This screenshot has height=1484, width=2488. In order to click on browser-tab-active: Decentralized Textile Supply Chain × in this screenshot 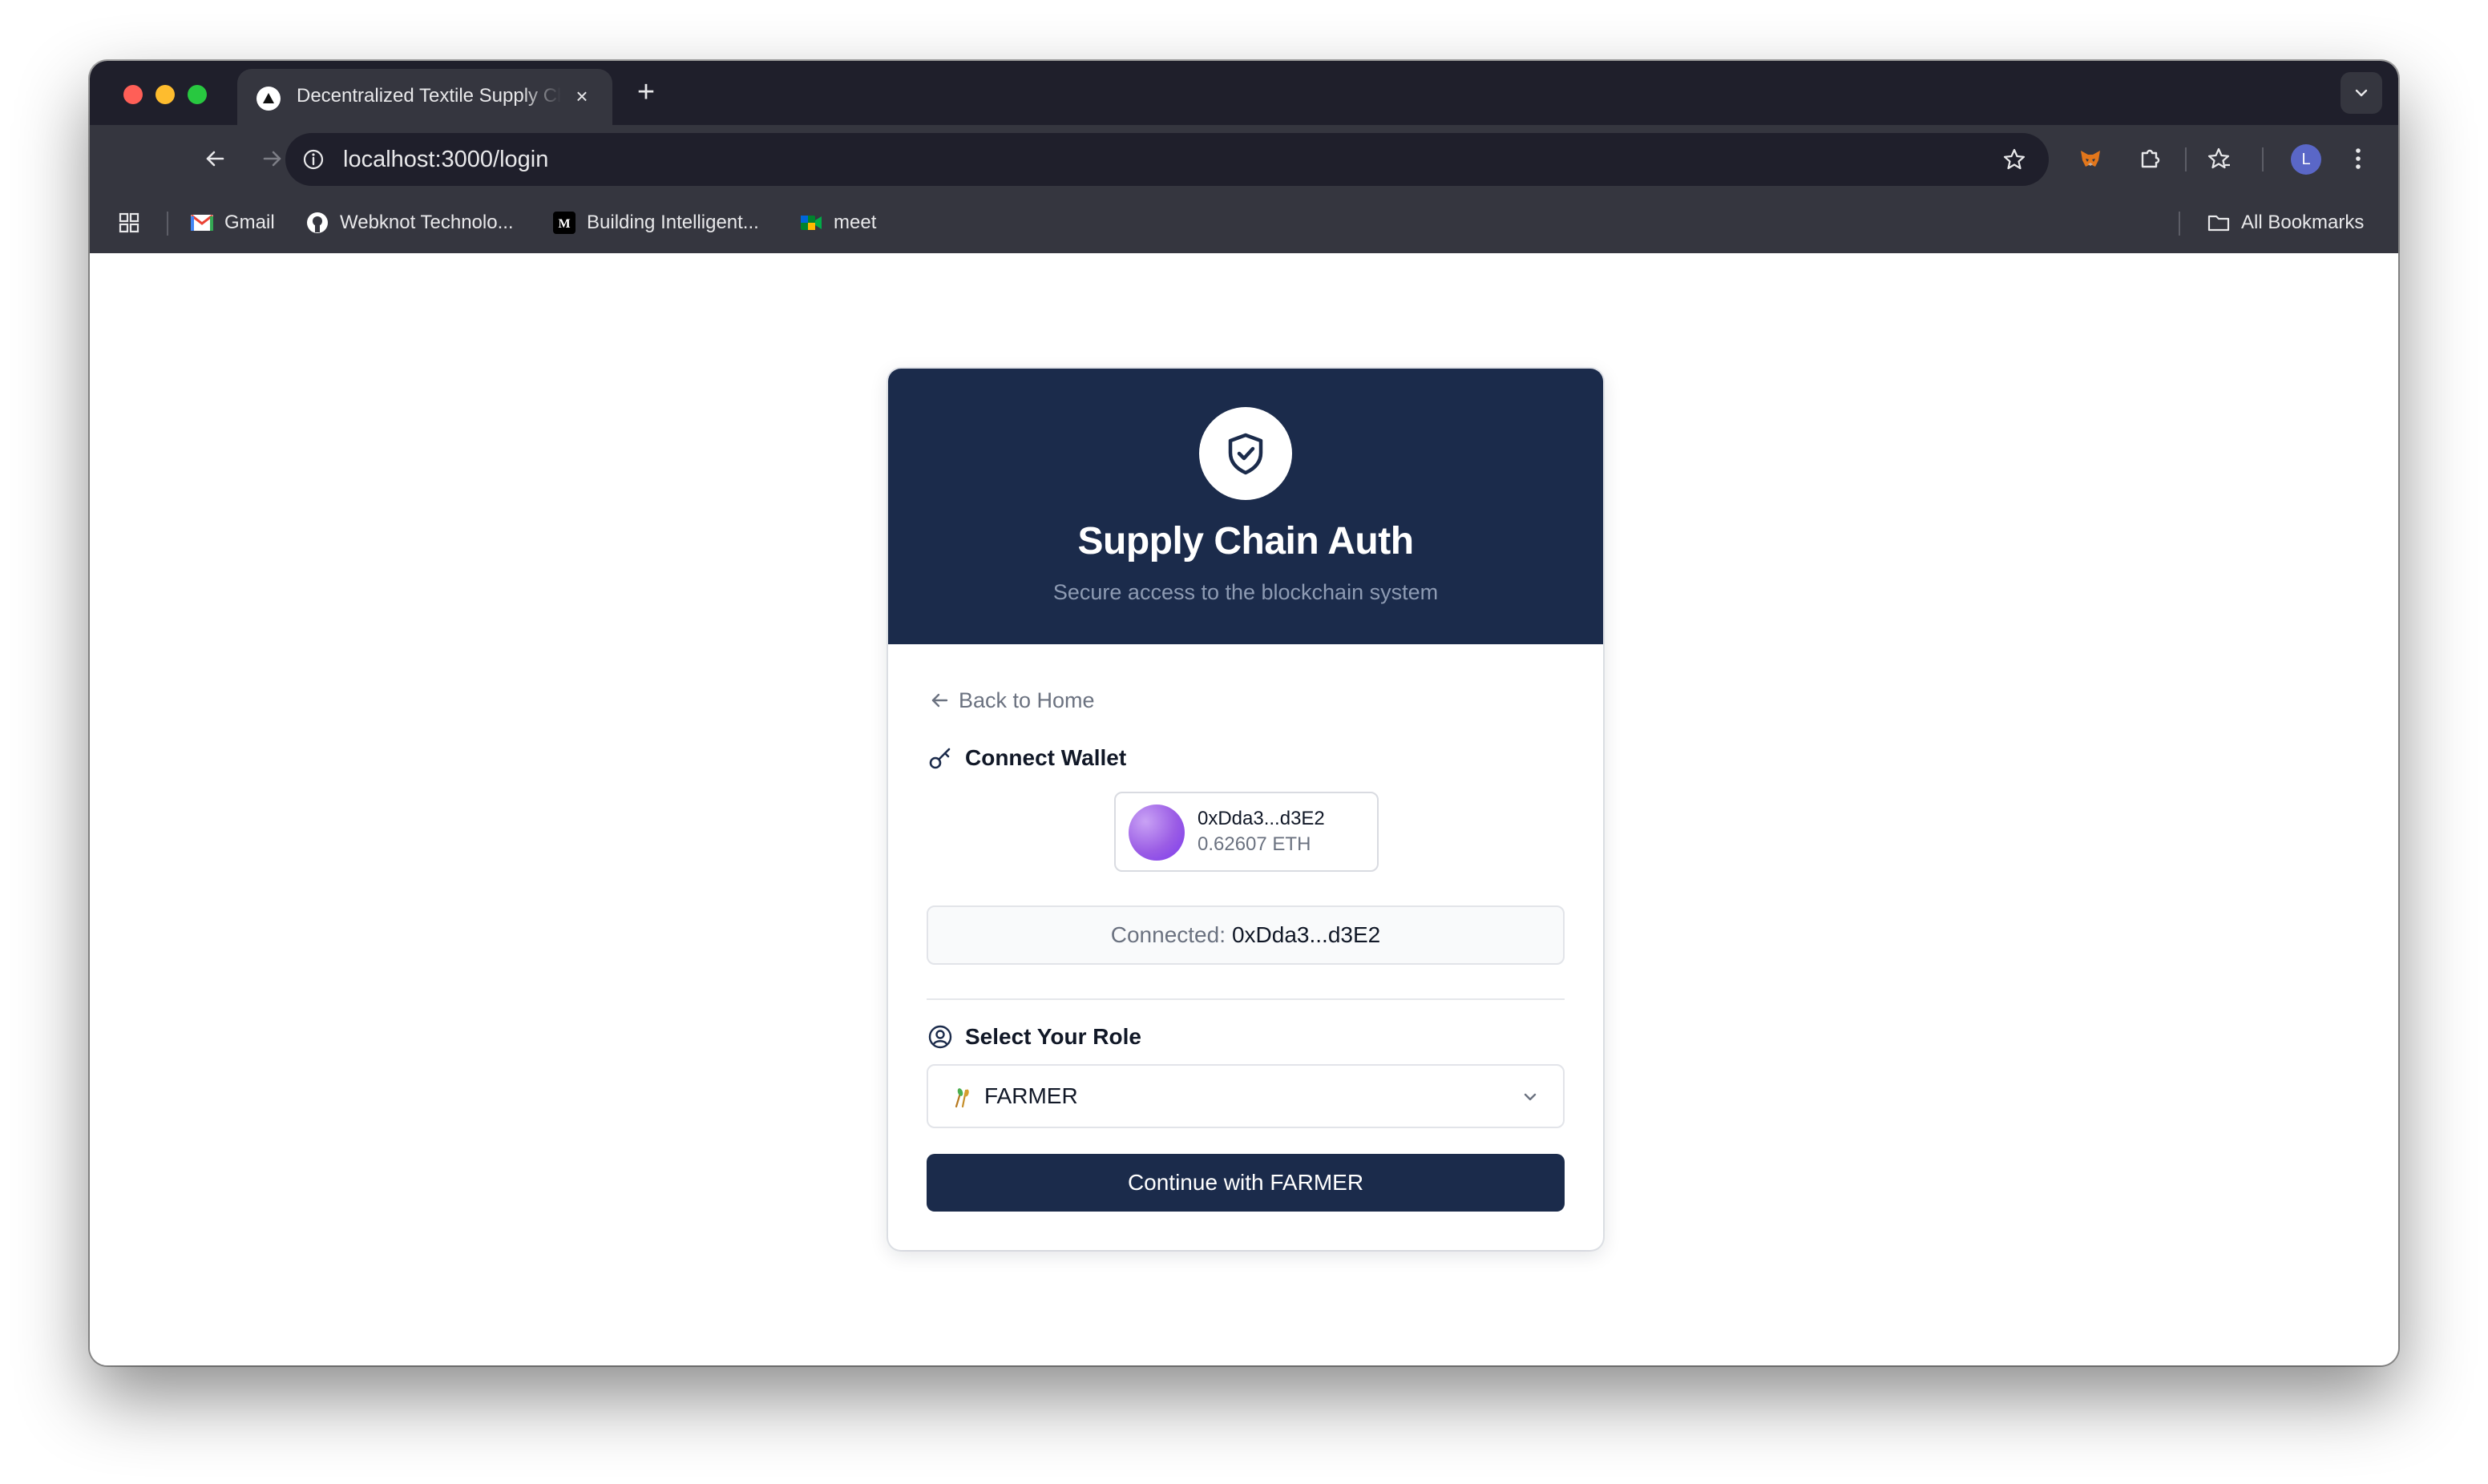, I will do `click(424, 97)`.